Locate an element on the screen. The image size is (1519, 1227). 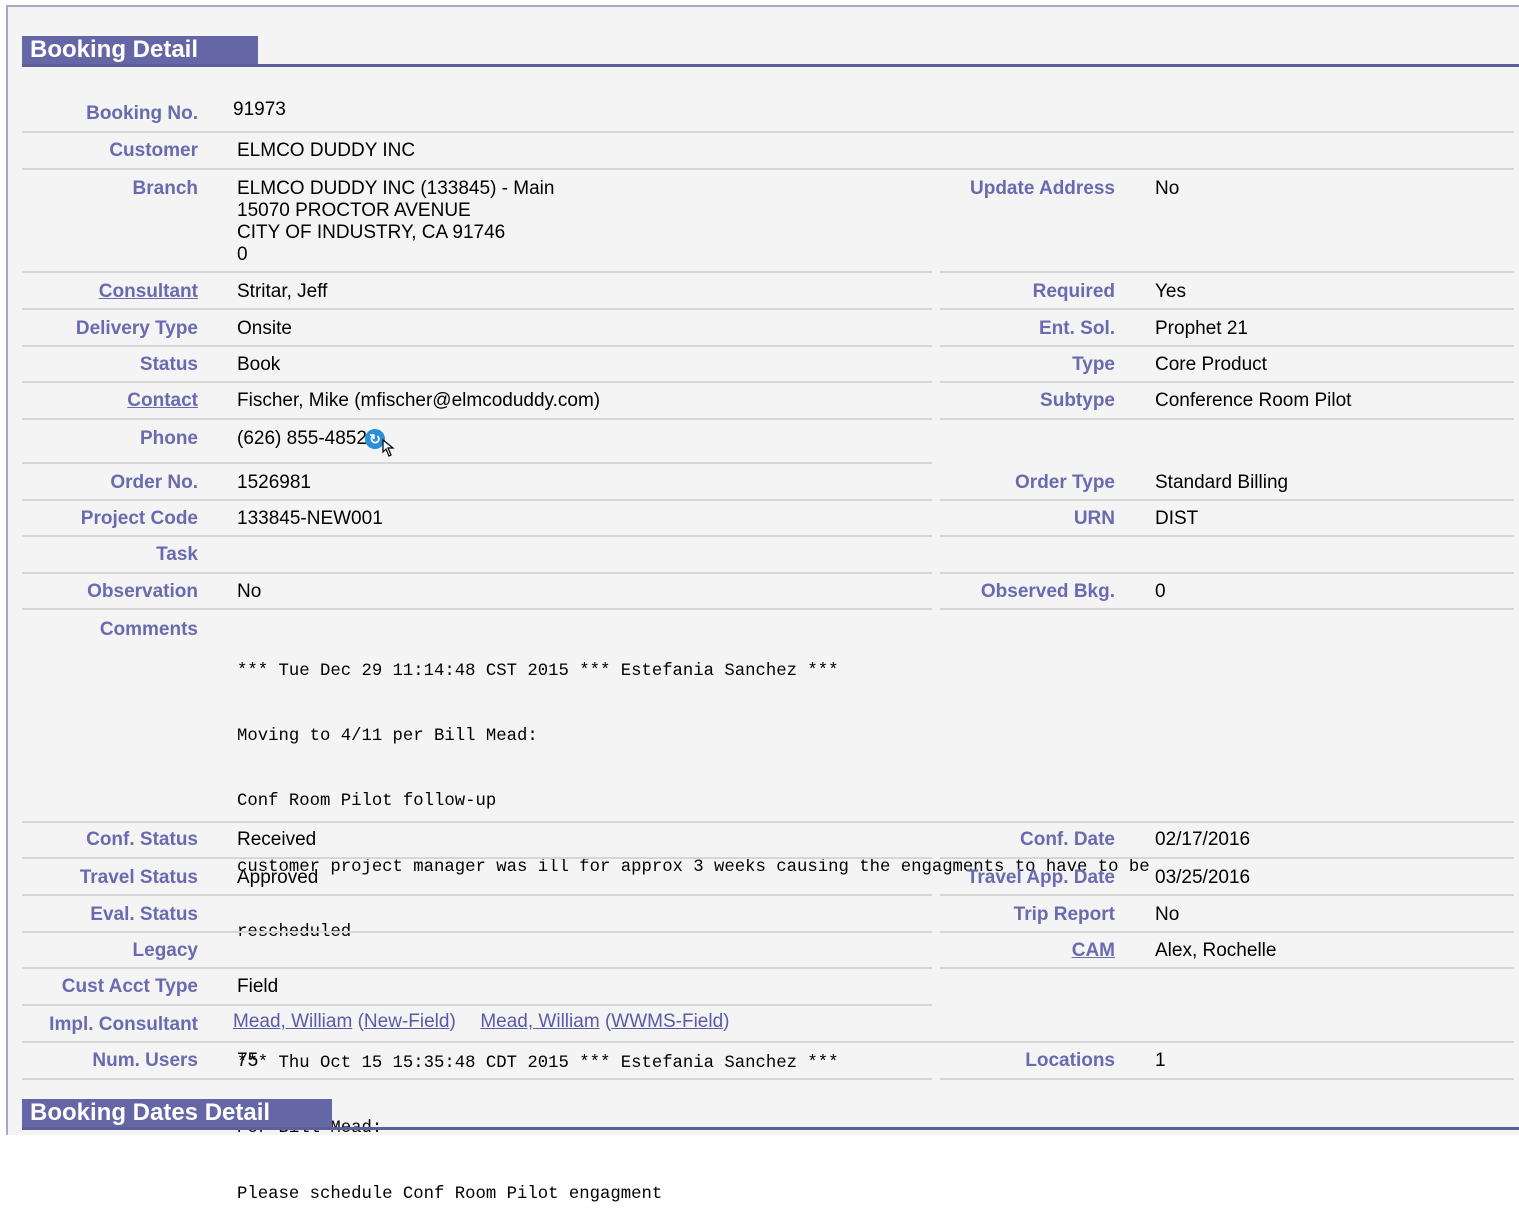
required-label: Required is located at coordinates (1073, 291).